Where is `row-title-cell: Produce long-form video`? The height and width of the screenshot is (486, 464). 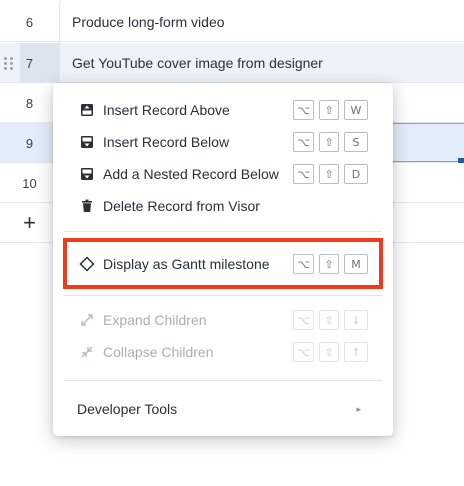
row-title-cell: Produce long-form video is located at coordinates (148, 22).